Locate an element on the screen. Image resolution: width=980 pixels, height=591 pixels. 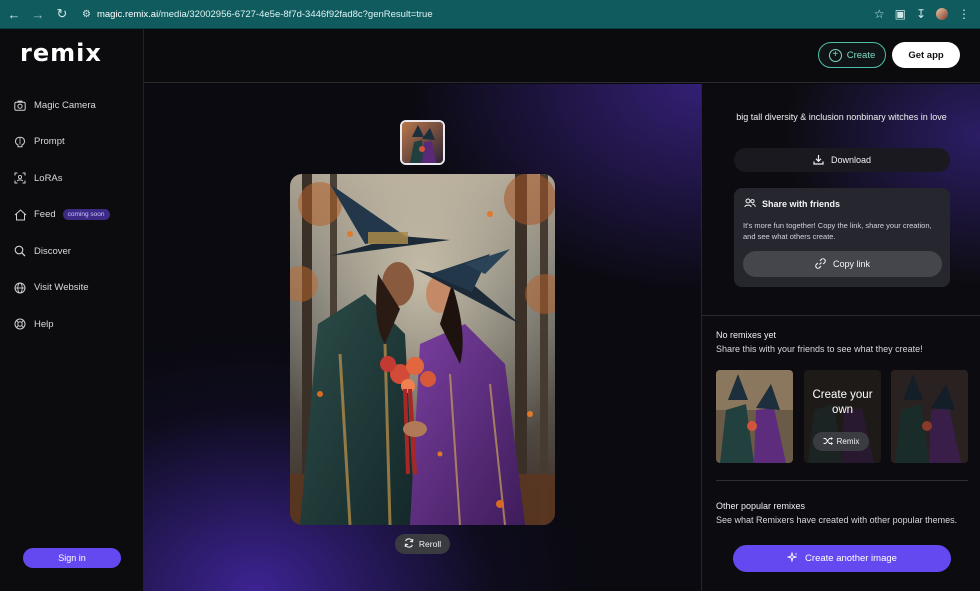
sidebar: remix Magic Camera Prompt LoRAs Feed com is located at coordinates (72, 310).